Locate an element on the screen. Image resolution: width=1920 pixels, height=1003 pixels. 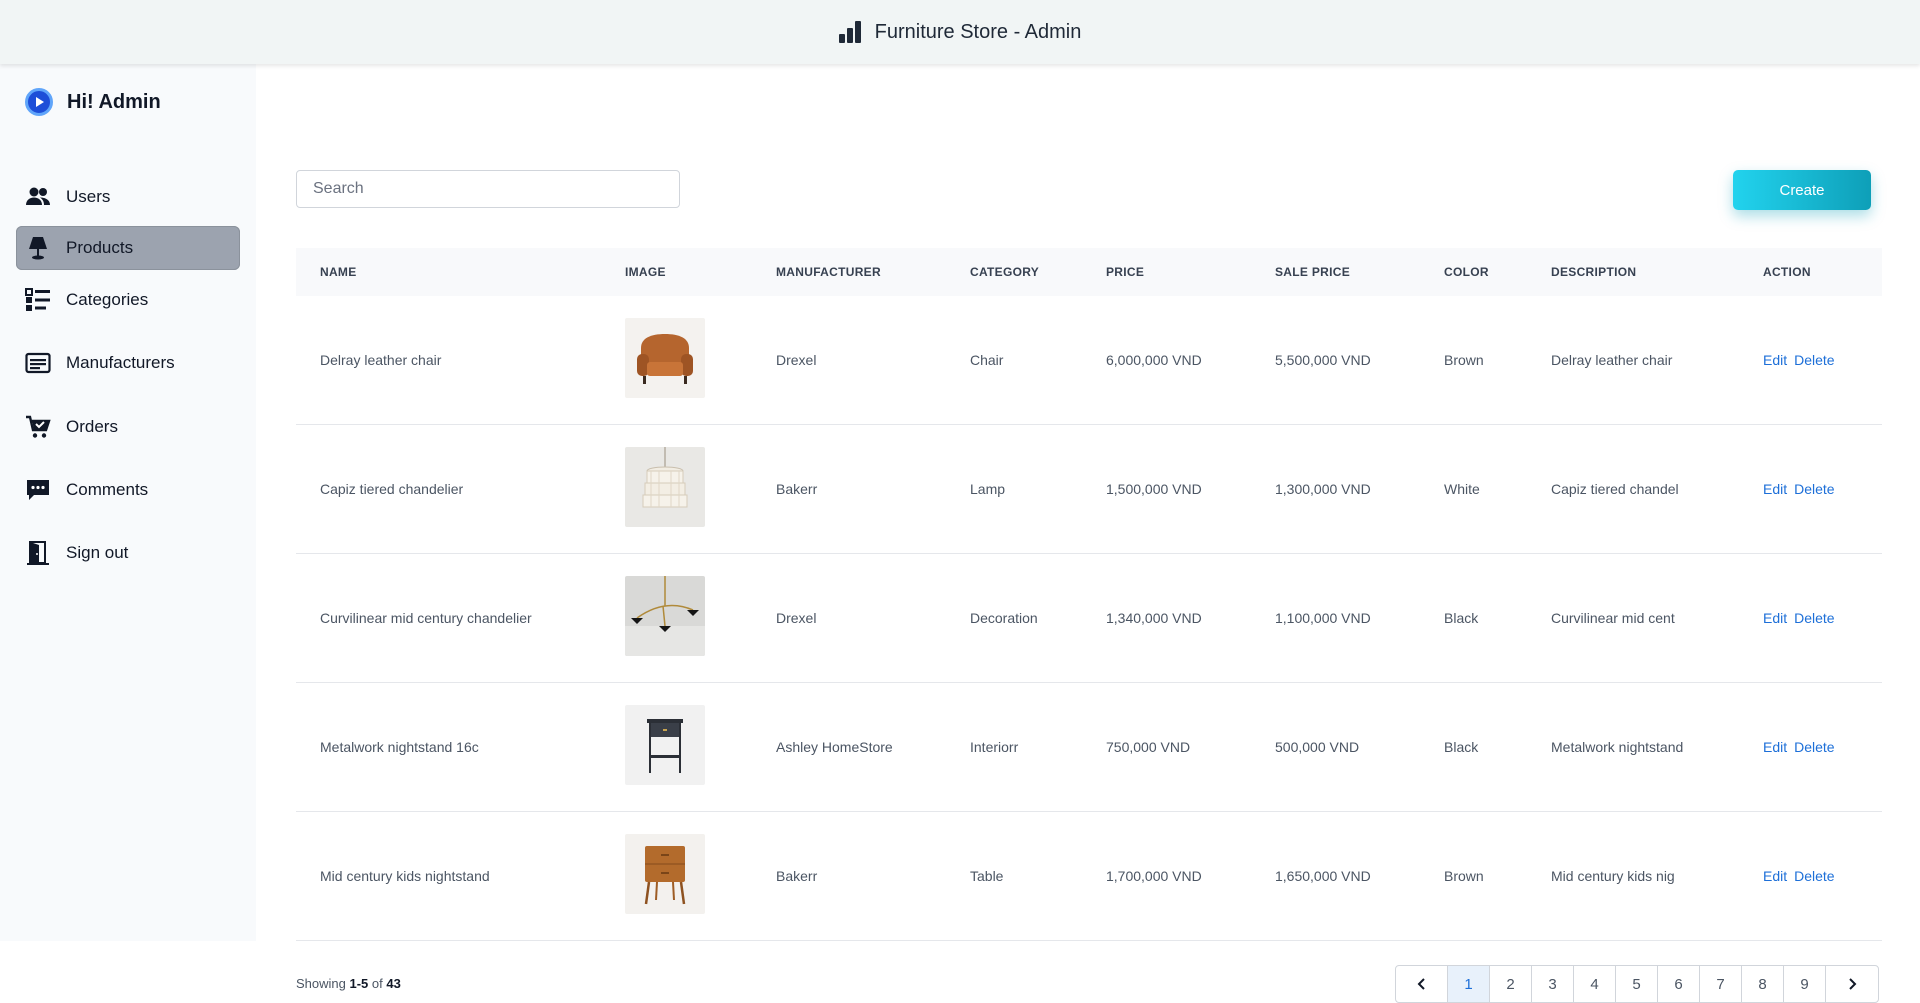
page-button-2: 2 is located at coordinates (1511, 984).